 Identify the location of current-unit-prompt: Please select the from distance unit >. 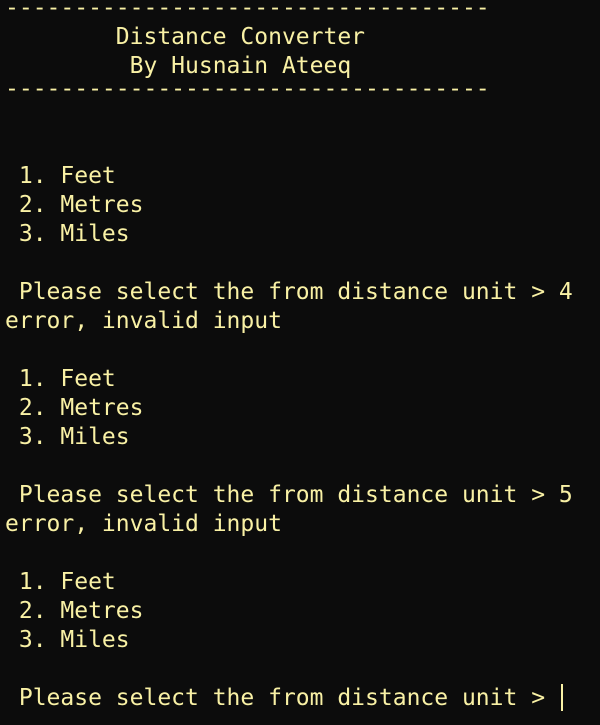
(282, 698).